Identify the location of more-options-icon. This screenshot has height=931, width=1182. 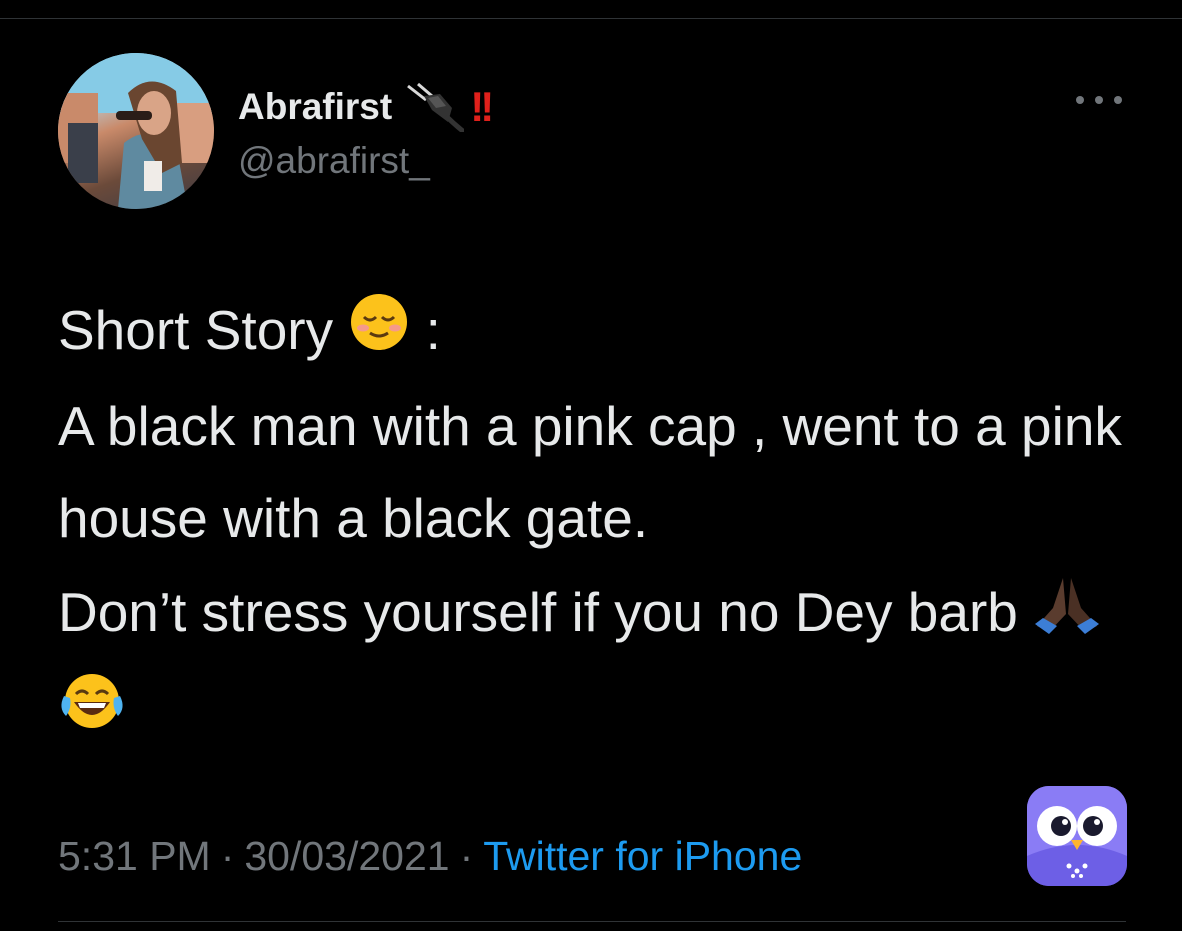
(1099, 100).